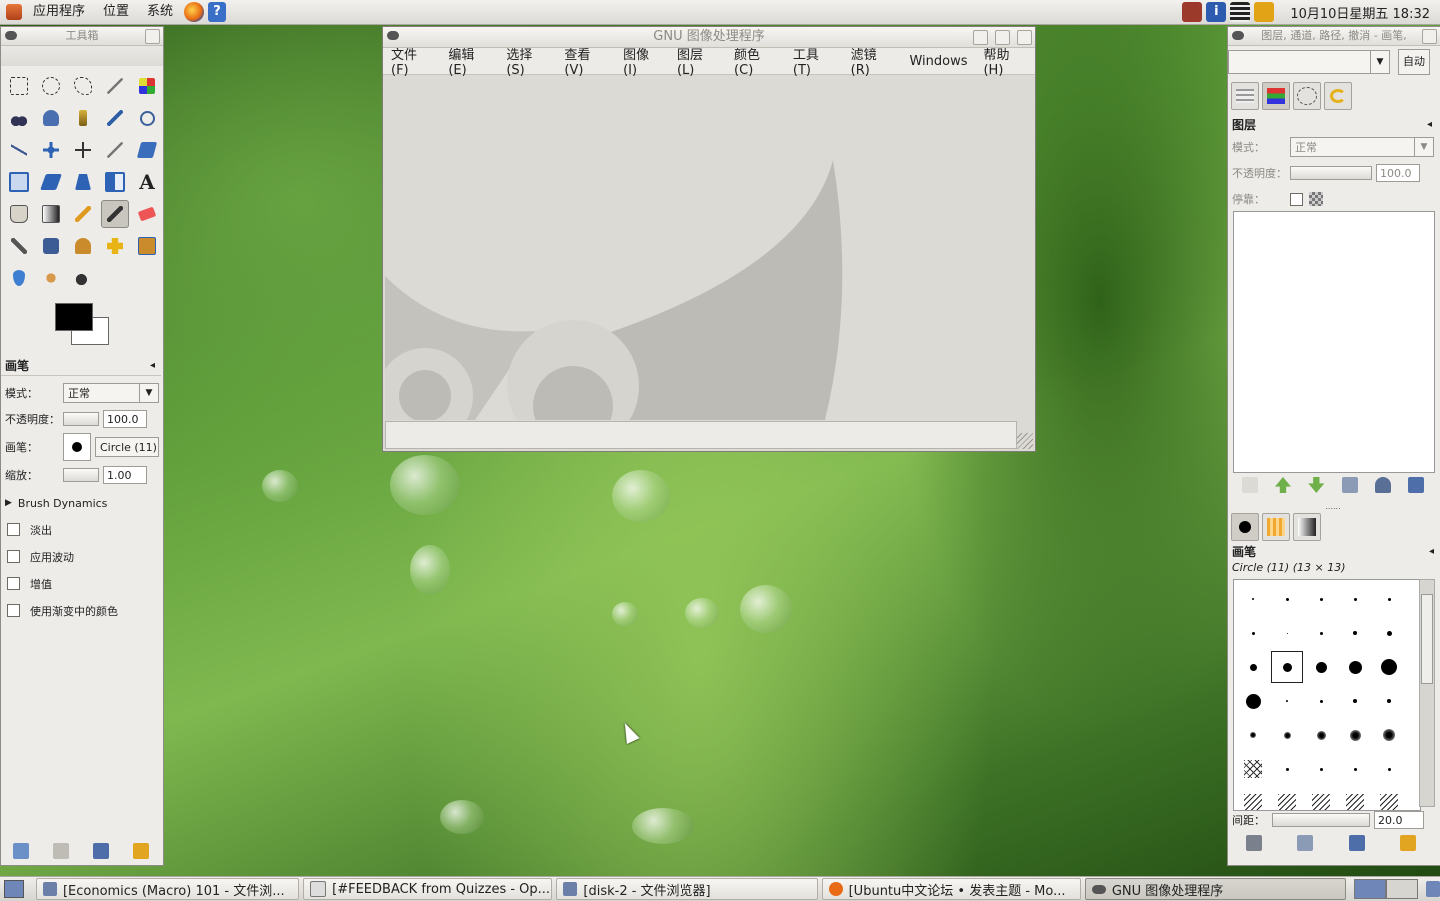 The image size is (1440, 901). I want to click on zoom-tool, so click(147, 118).